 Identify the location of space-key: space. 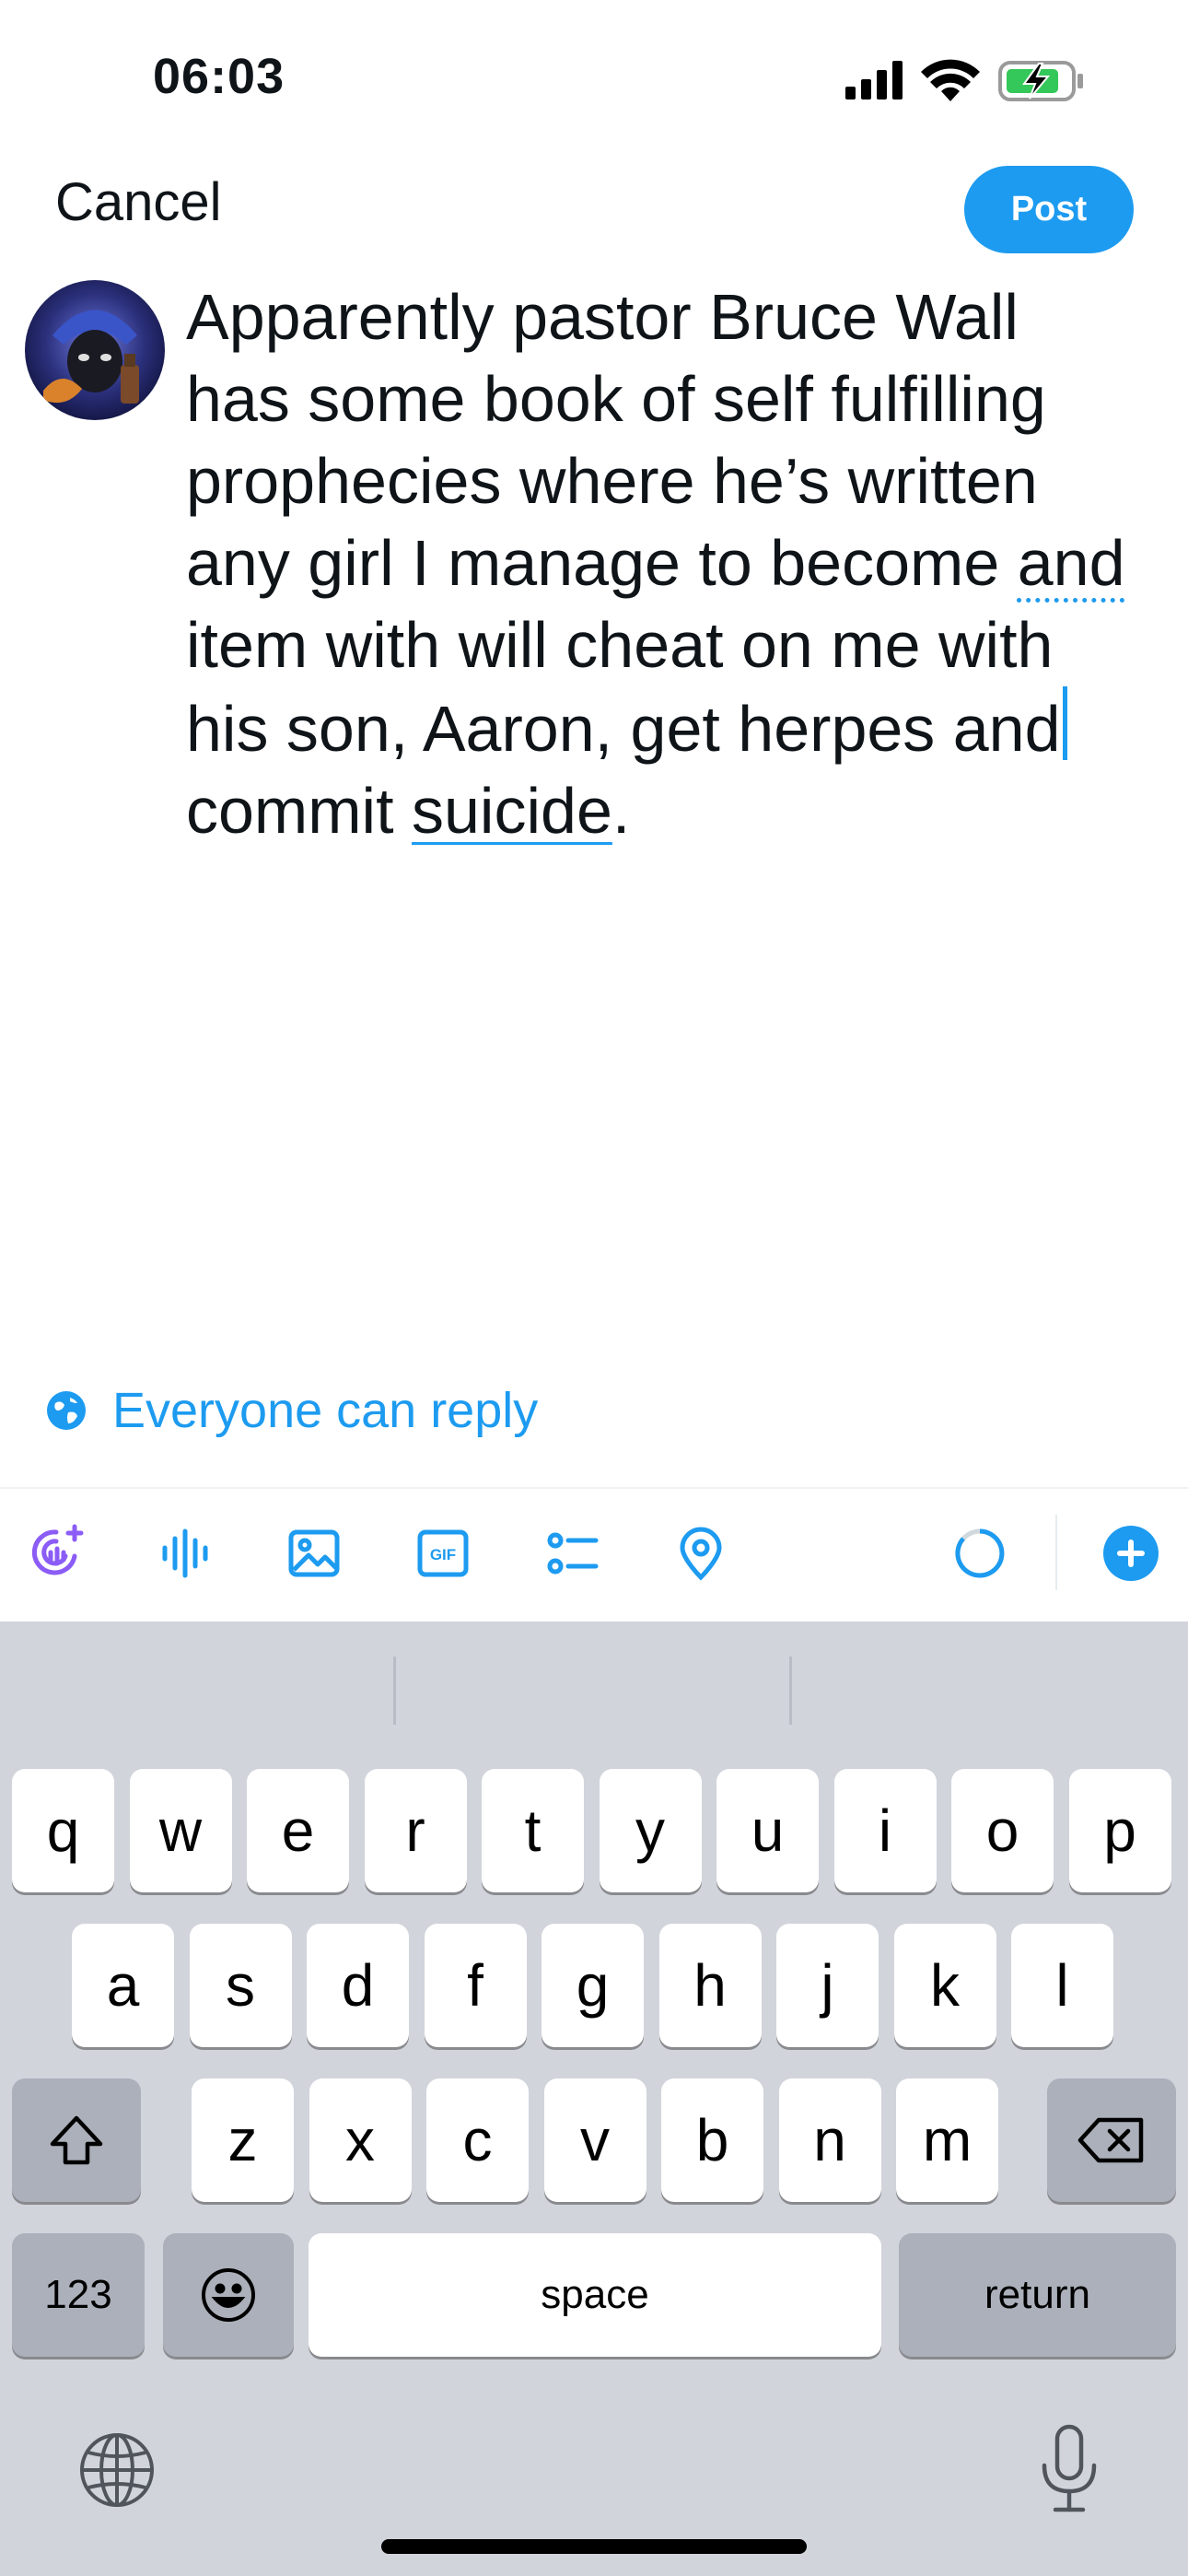
(595, 2295).